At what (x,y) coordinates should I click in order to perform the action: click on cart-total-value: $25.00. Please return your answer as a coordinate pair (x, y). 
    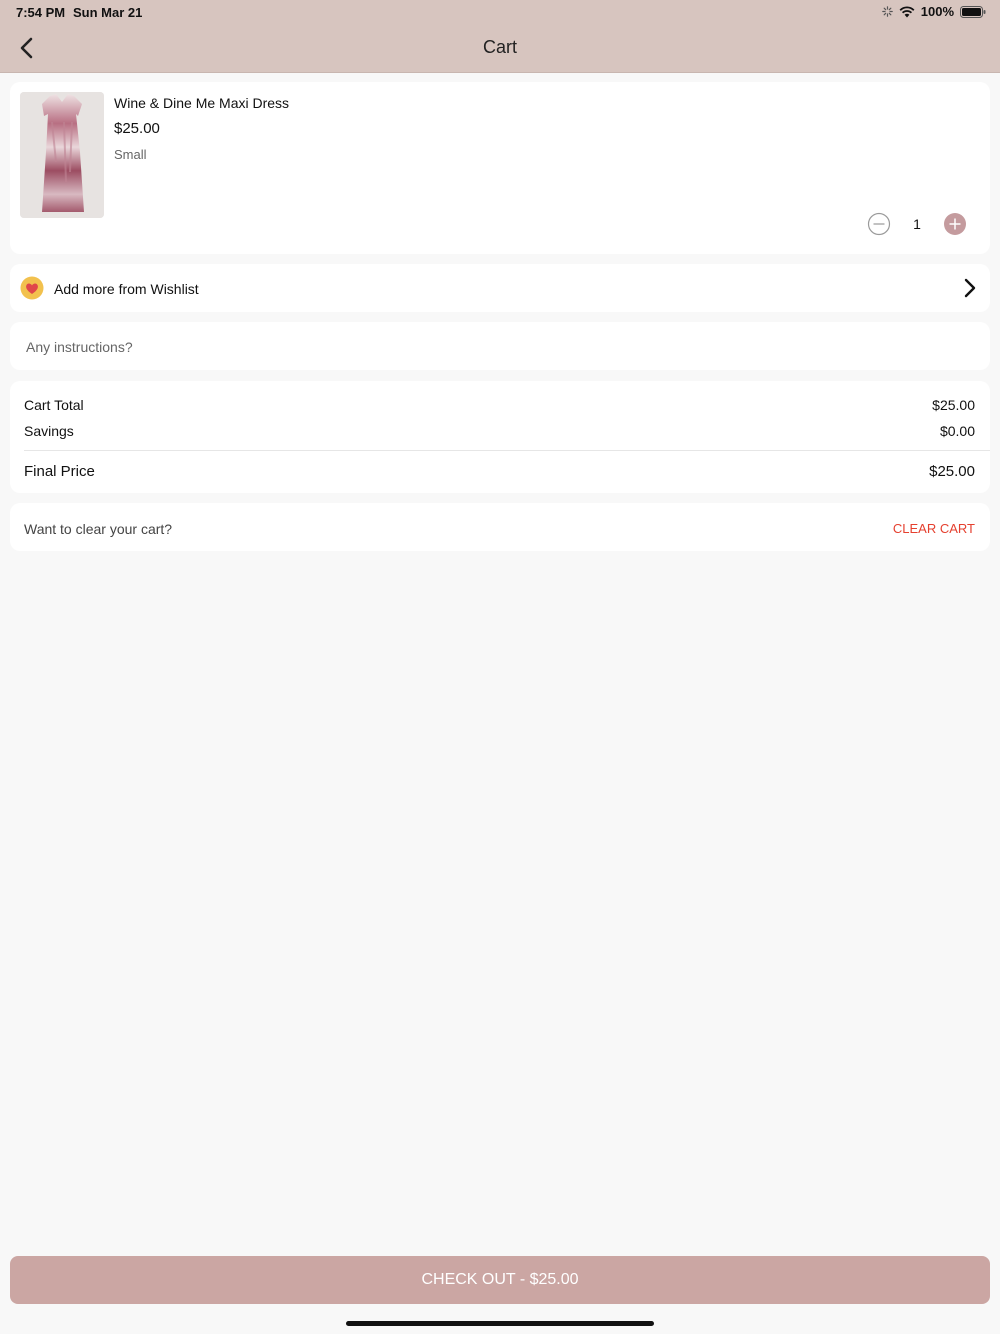
    Looking at the image, I should click on (953, 405).